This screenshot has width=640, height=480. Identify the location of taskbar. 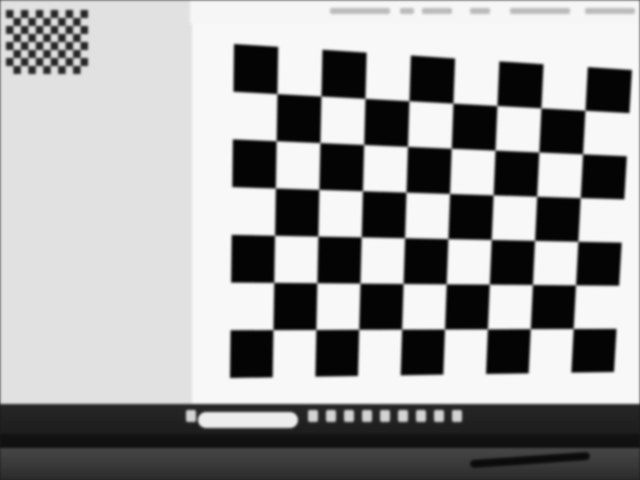
(320, 419).